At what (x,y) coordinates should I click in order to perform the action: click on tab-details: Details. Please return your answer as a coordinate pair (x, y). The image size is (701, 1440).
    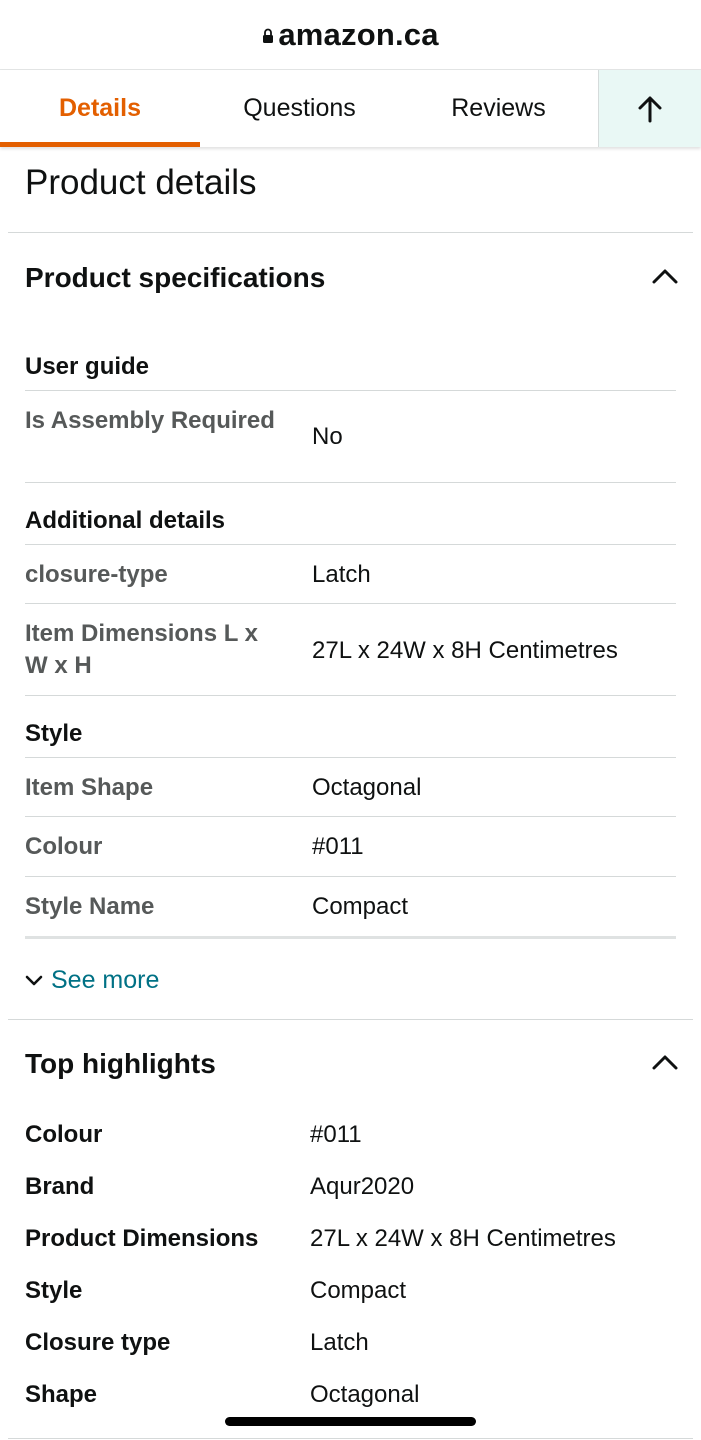
    Looking at the image, I should click on (100, 108).